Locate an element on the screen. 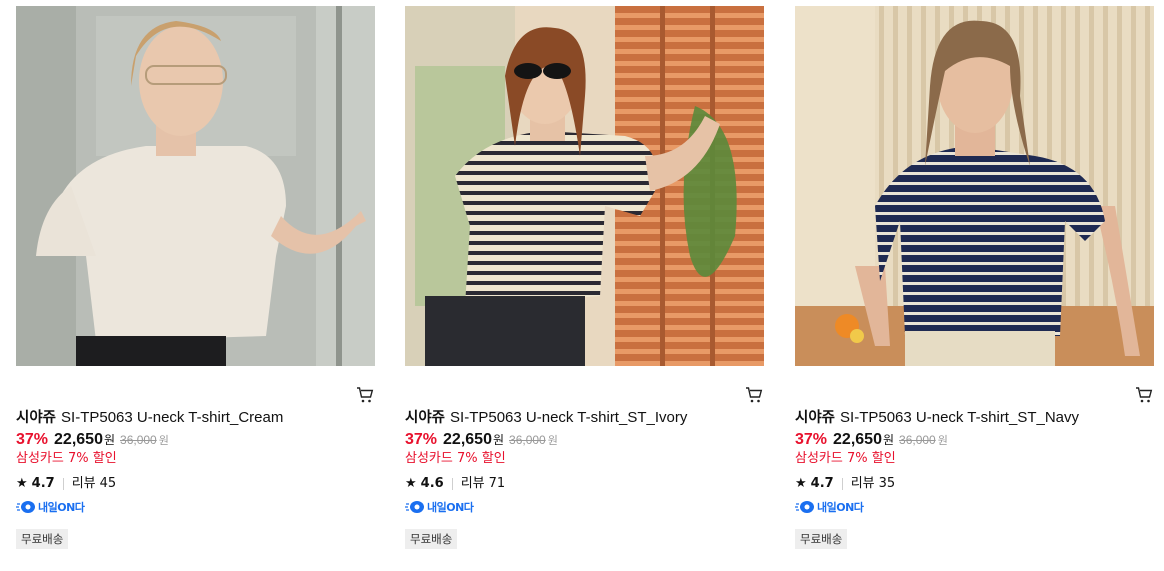 The width and height of the screenshot is (1164, 571). product-title: 시야쥬 SI-TP5063 U-neck T-shirt_ST_Navy is located at coordinates (975, 419).